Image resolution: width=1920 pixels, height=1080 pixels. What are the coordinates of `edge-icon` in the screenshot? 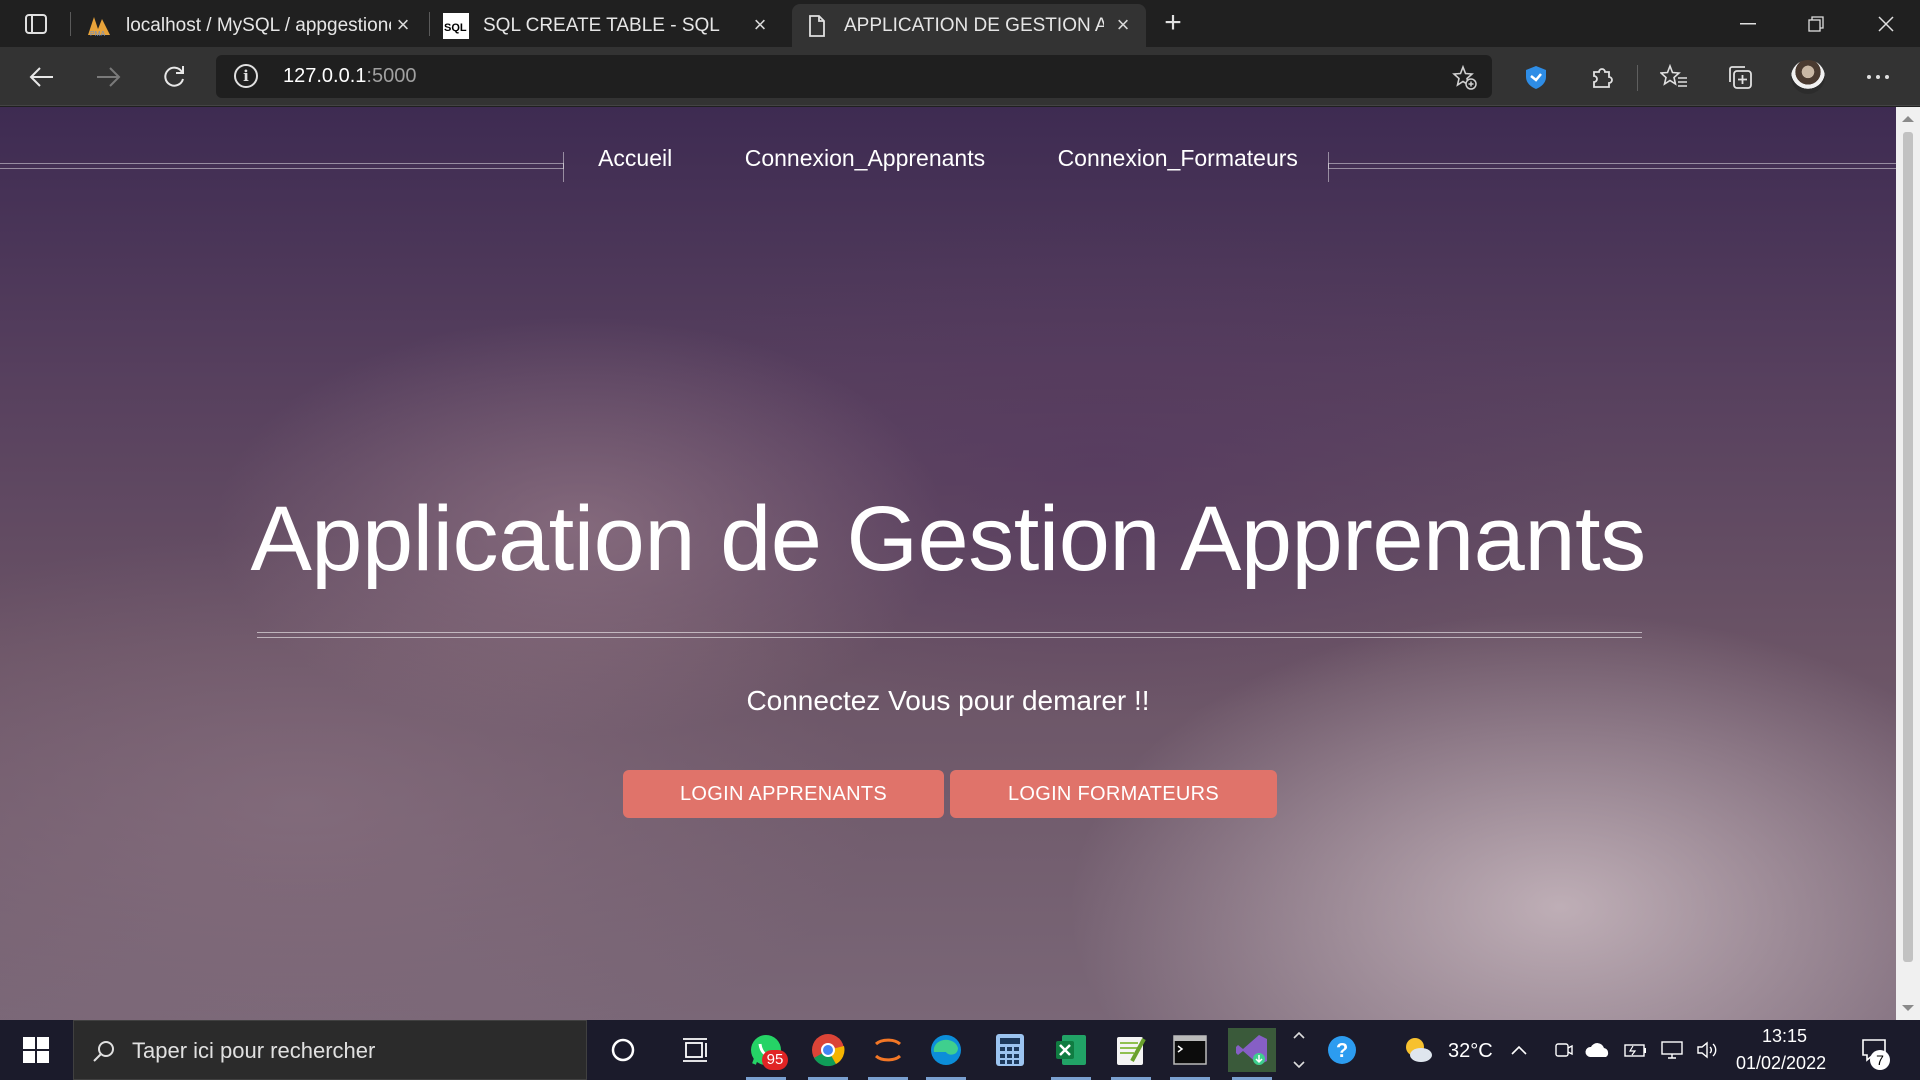 It's located at (946, 1054).